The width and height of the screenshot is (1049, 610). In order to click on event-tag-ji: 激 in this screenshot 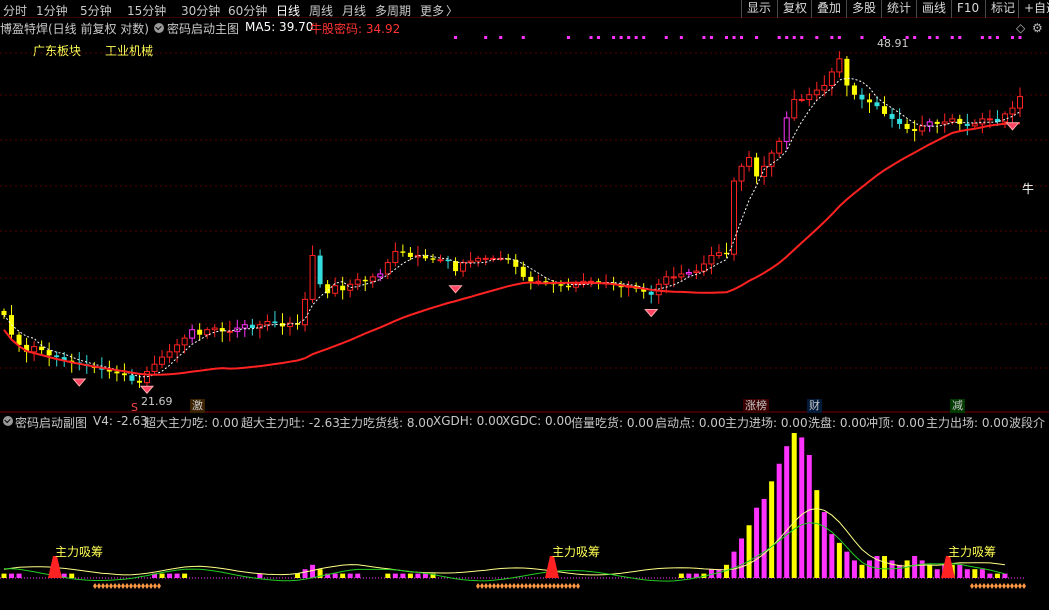, I will do `click(197, 406)`.